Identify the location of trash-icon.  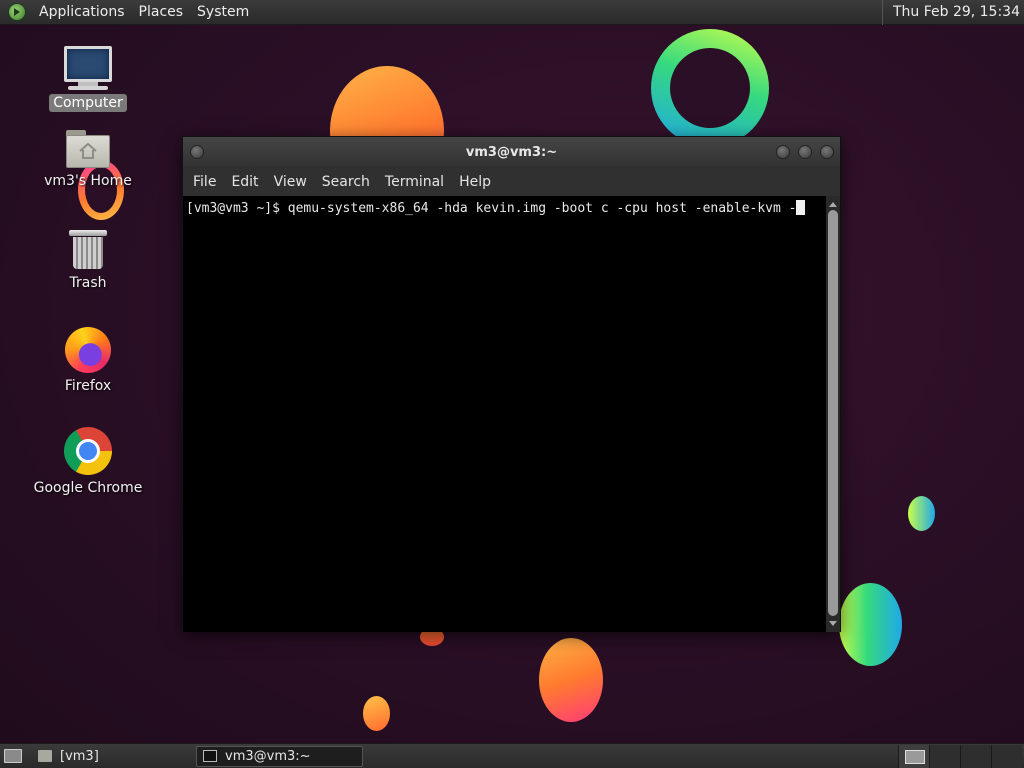
(88, 250).